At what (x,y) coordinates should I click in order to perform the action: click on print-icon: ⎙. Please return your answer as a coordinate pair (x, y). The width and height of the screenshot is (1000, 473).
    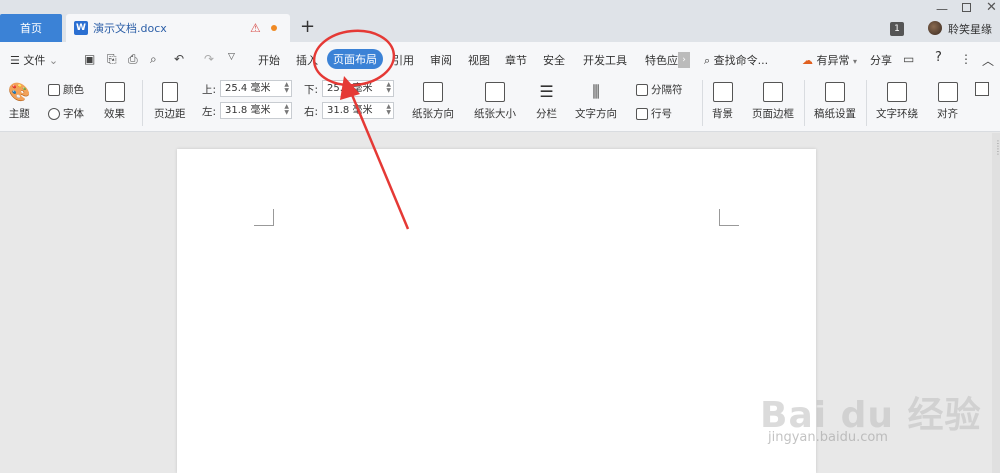
    Looking at the image, I should click on (133, 59).